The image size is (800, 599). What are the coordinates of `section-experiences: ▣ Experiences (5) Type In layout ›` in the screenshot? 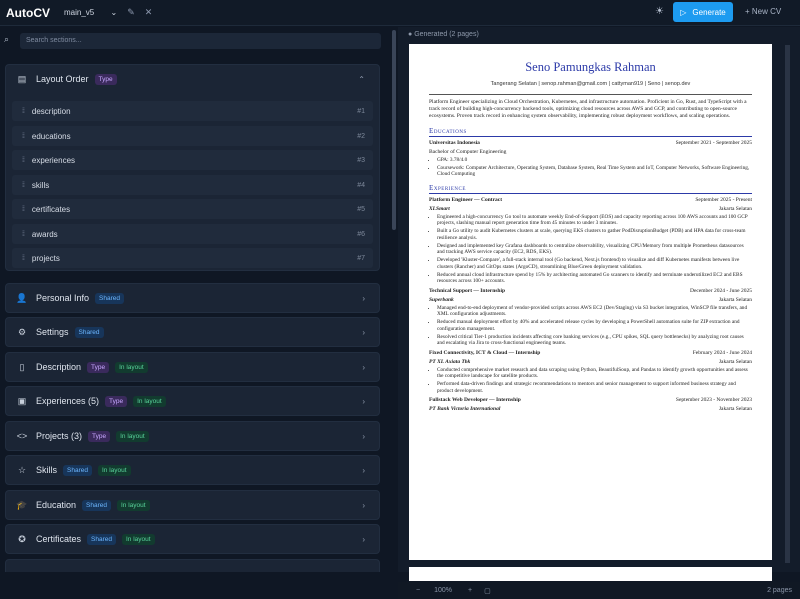 It's located at (192, 401).